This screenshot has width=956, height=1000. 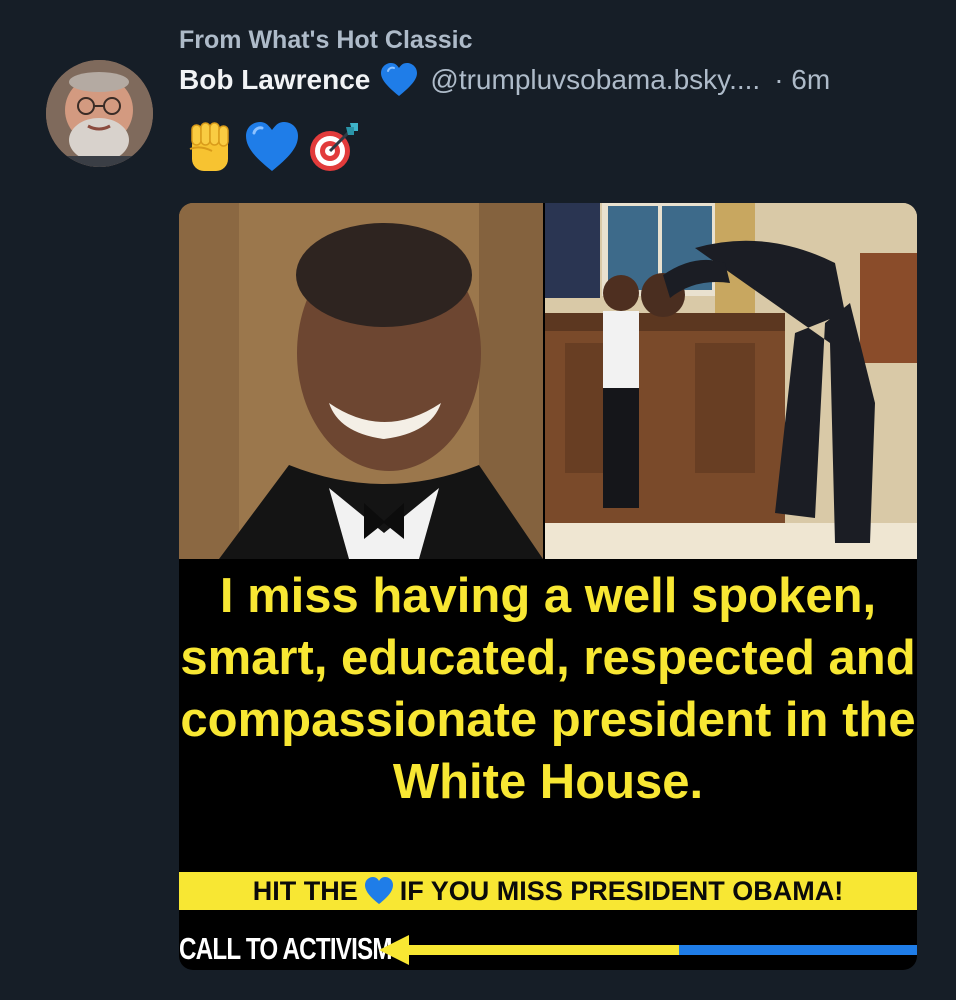 What do you see at coordinates (286, 948) in the screenshot?
I see `activism-label: CALL TO ACTIVISM` at bounding box center [286, 948].